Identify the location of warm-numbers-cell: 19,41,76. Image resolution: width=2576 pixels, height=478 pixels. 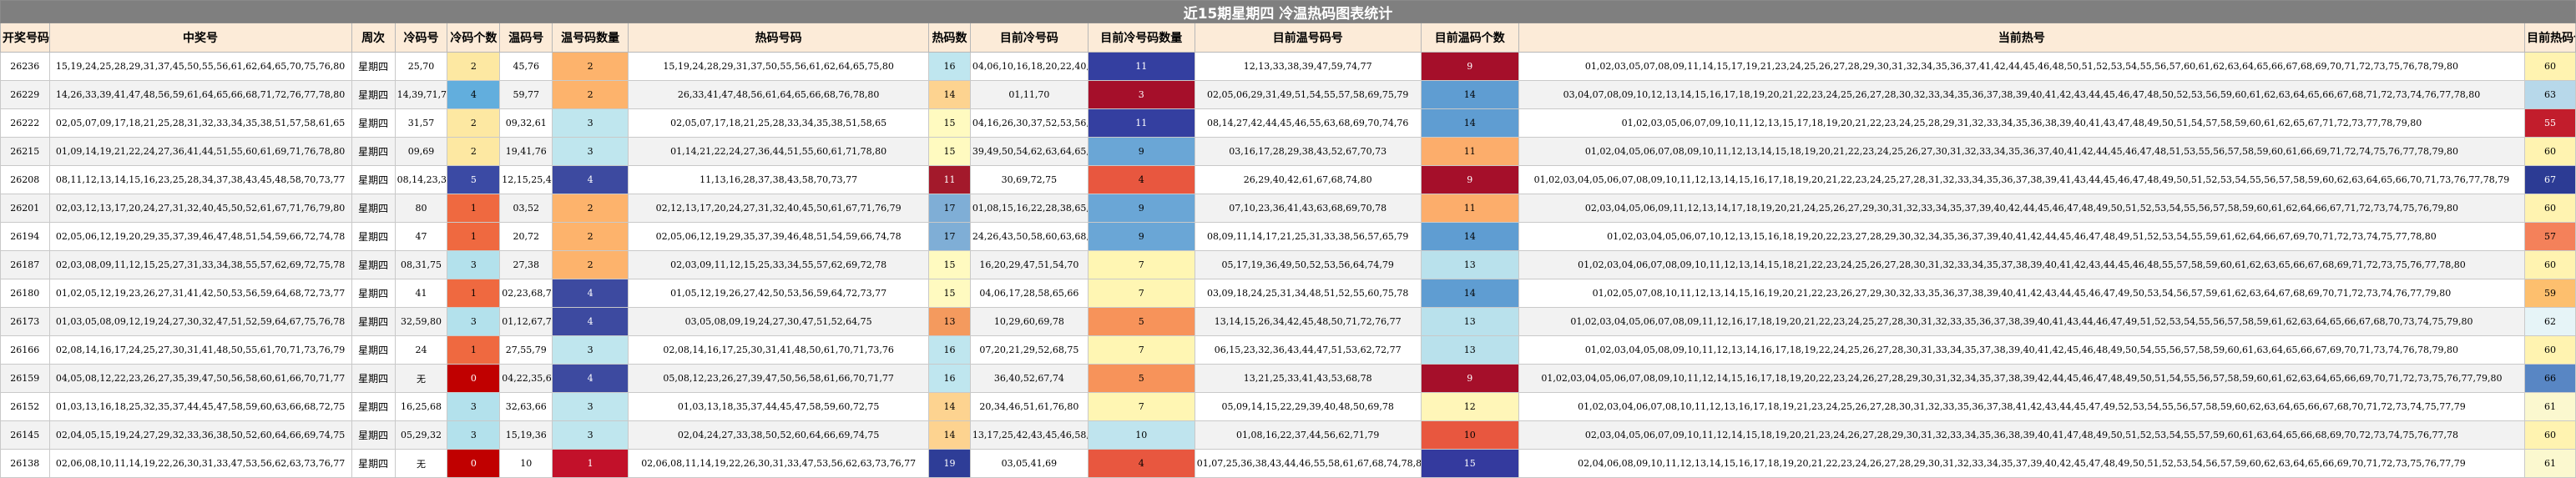
(526, 152).